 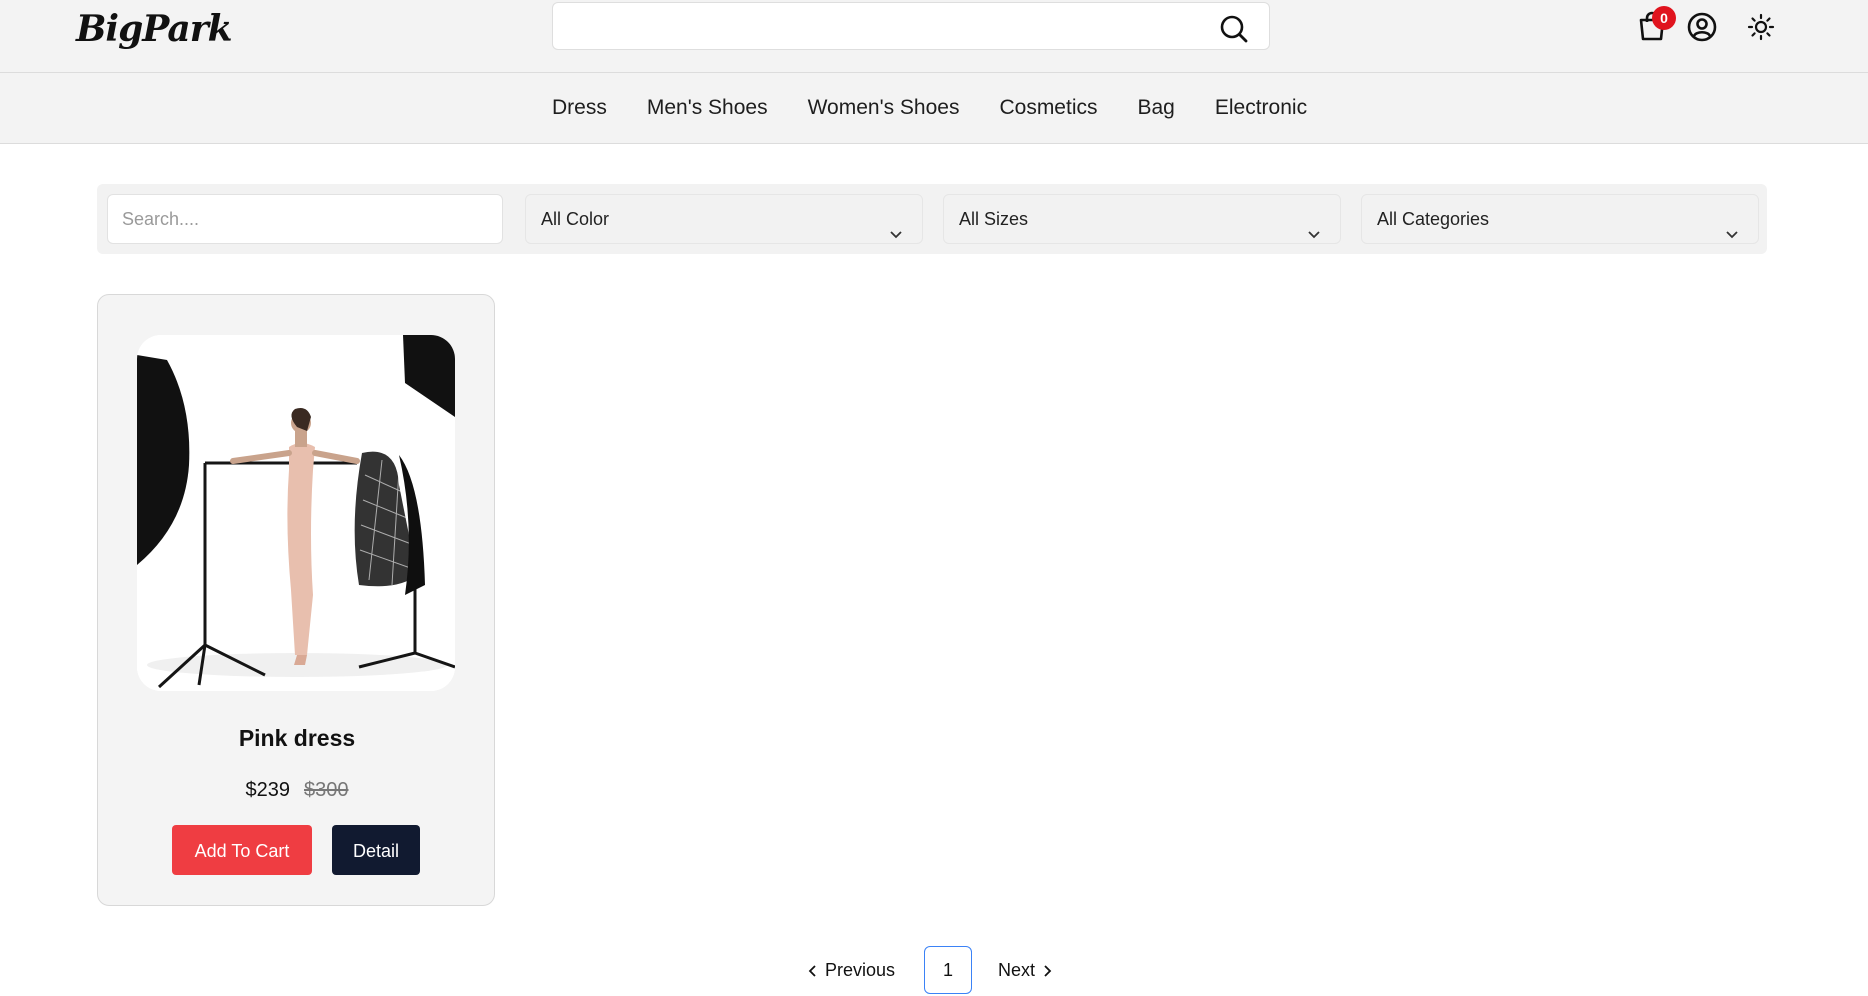 I want to click on nav-item-womens-shoes: Women's Shoes, so click(x=884, y=108).